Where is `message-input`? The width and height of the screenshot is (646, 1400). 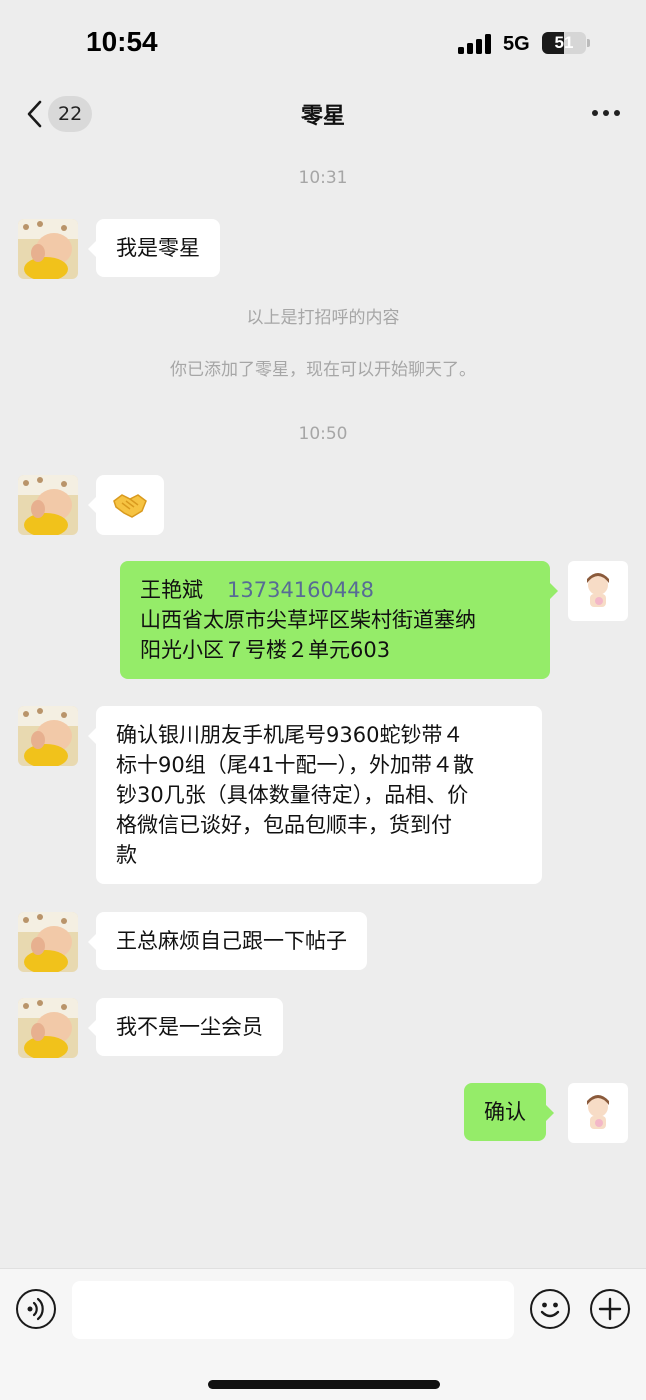 message-input is located at coordinates (293, 1310).